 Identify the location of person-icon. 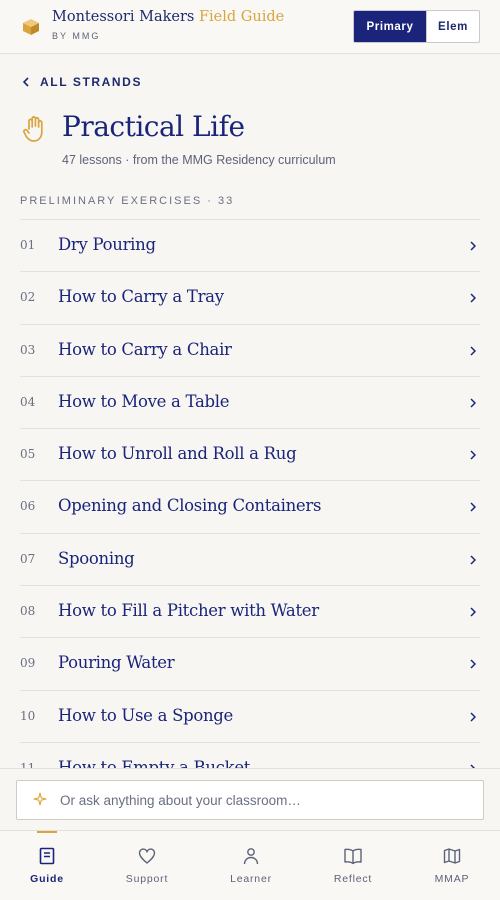
(251, 856).